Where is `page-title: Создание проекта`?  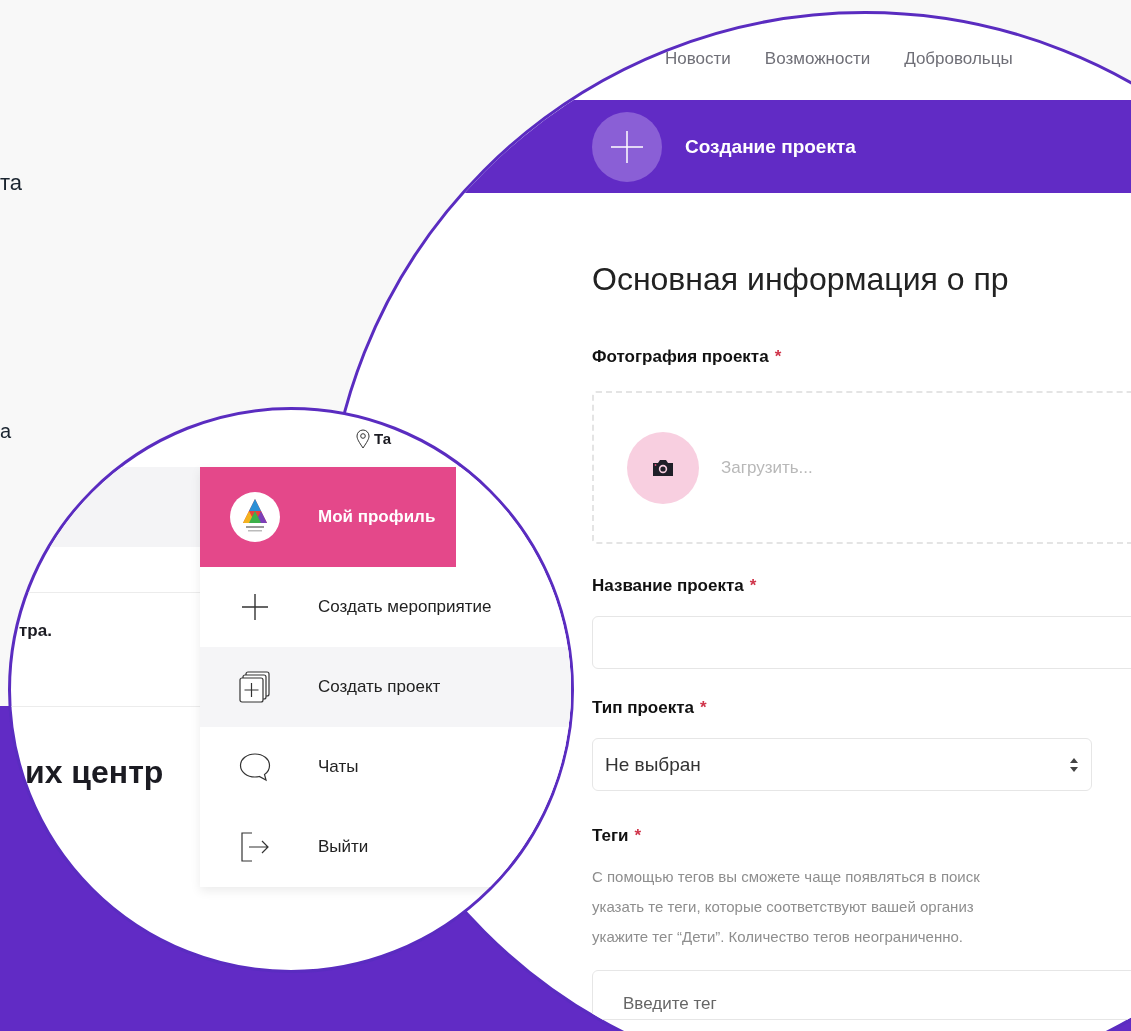 page-title: Создание проекта is located at coordinates (770, 146).